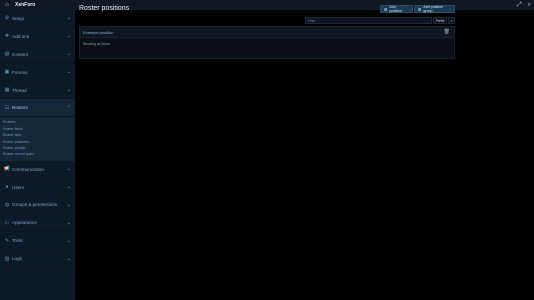 The width and height of the screenshot is (534, 300). Describe the element at coordinates (37, 19) in the screenshot. I see `sidebar-item-setup: ⚙ Setup ⌄` at that location.